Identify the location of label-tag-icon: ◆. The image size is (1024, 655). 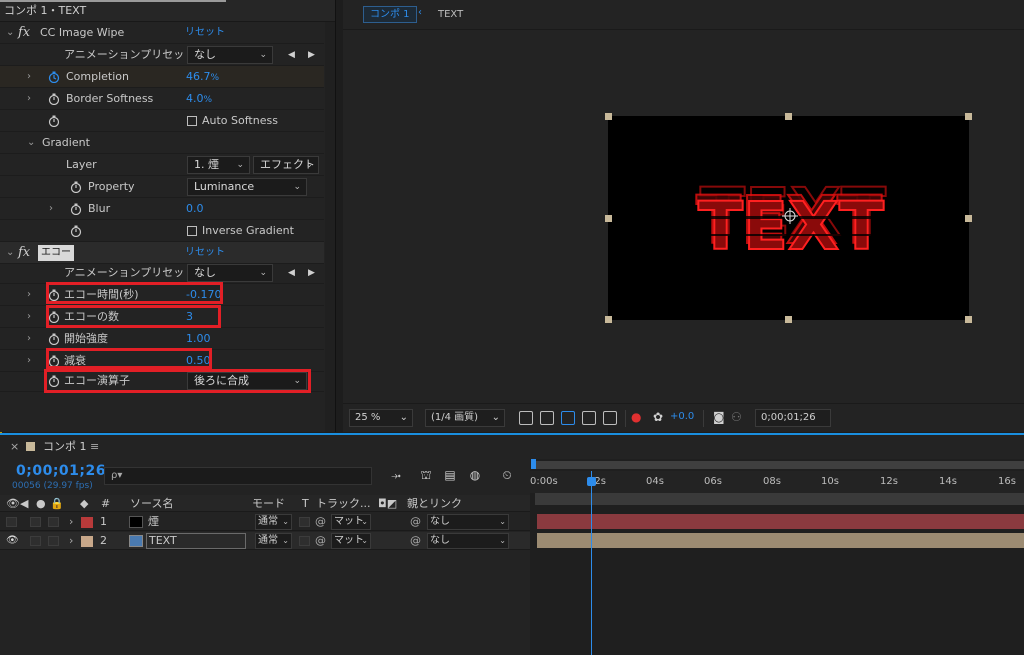
(84, 503).